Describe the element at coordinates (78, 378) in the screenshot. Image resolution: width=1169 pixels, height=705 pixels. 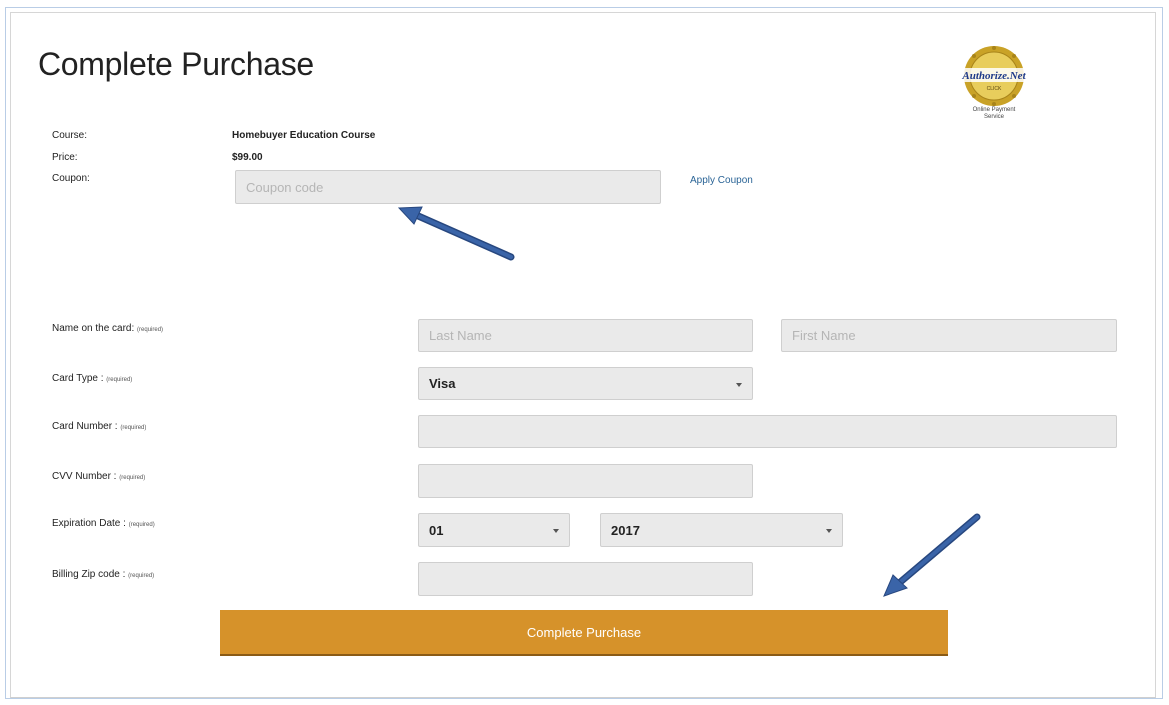
I see `card-type-label-text: Card Type :` at that location.